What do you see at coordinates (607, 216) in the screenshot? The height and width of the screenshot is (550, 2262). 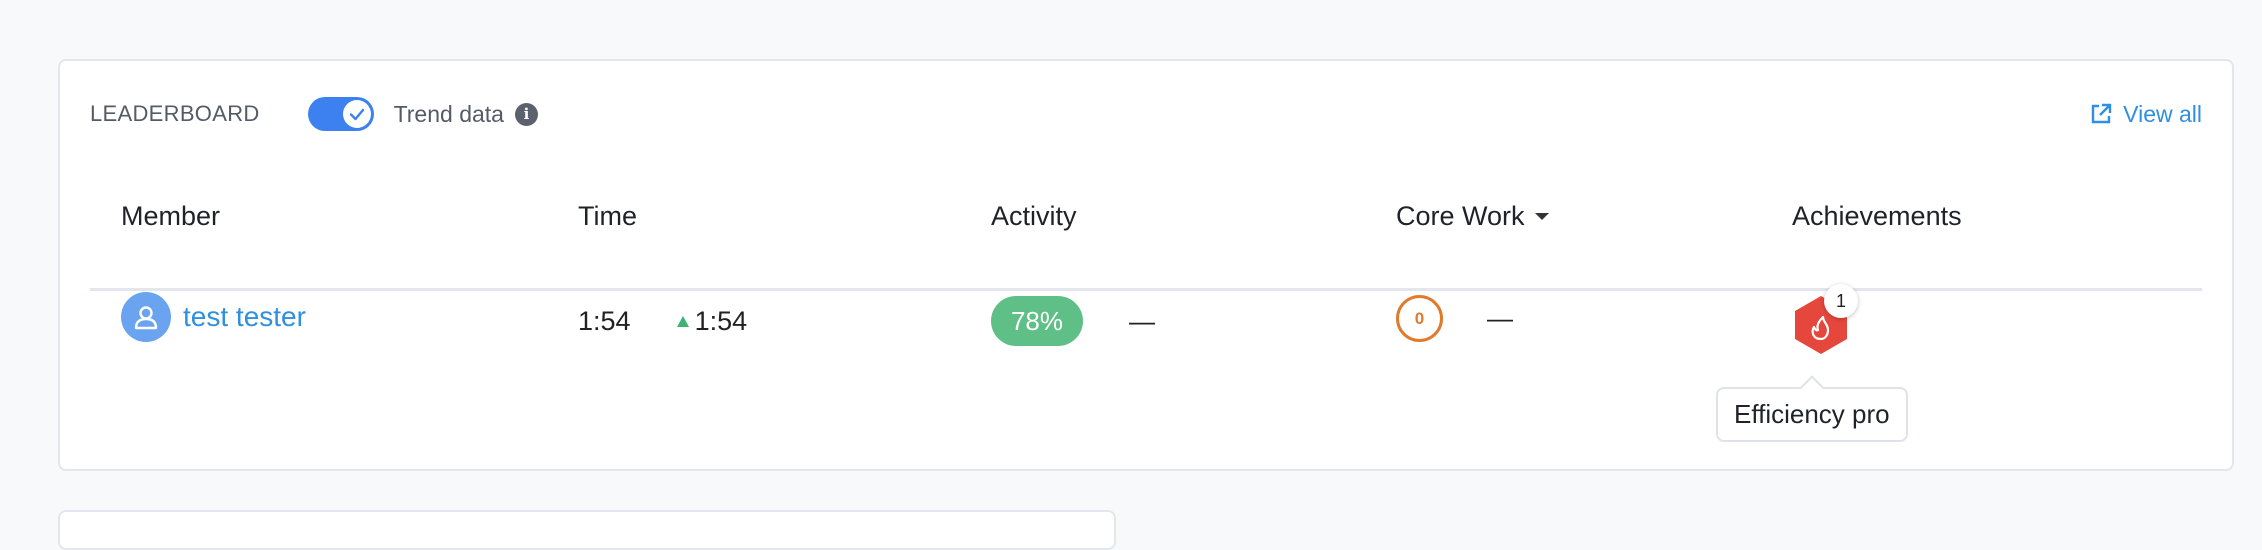 I see `column-time: Time` at bounding box center [607, 216].